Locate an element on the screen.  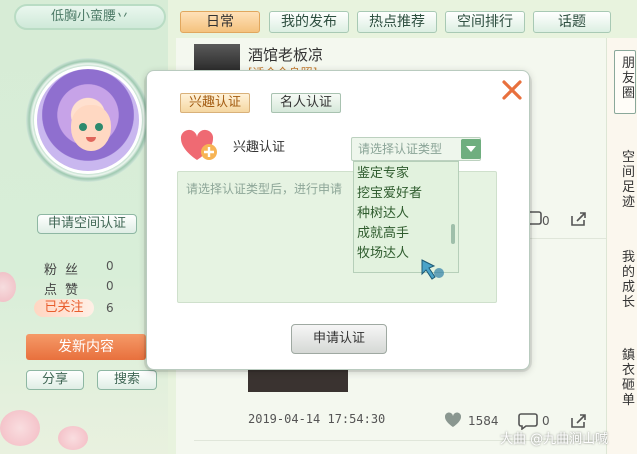
right-link-growth: 我的成长 is located at coordinates (629, 280).